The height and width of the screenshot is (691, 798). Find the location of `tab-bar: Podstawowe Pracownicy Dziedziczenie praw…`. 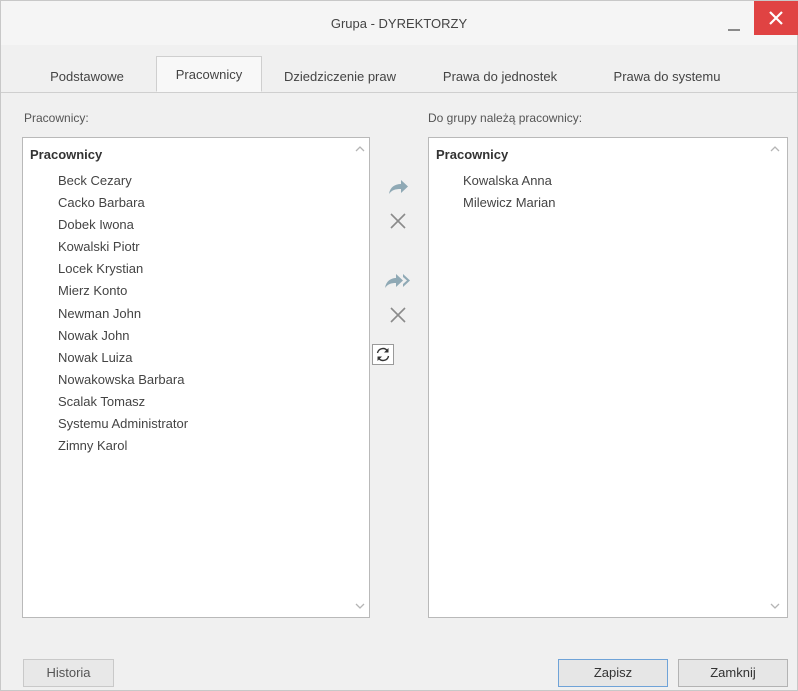

tab-bar: Podstawowe Pracownicy Dziedziczenie praw… is located at coordinates (399, 74).